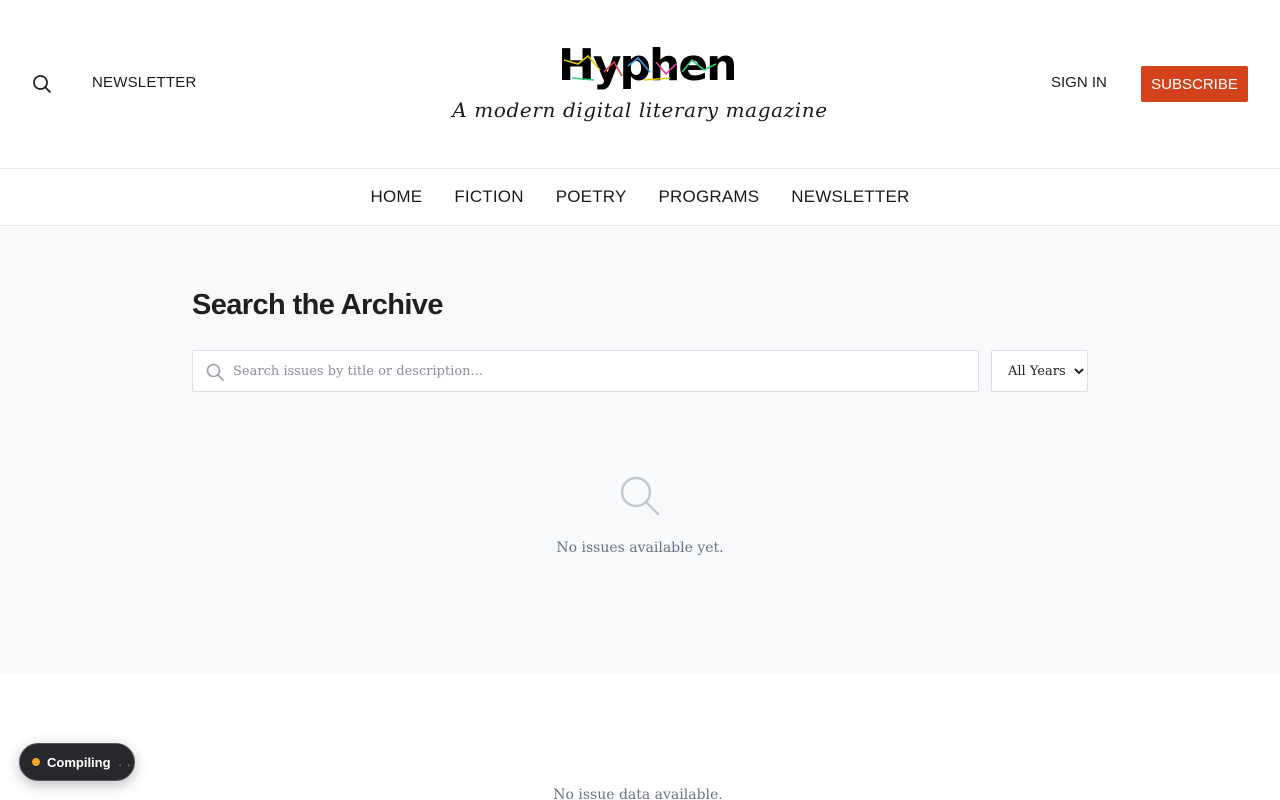 The width and height of the screenshot is (1280, 800). What do you see at coordinates (640, 67) in the screenshot?
I see `logo-decoration` at bounding box center [640, 67].